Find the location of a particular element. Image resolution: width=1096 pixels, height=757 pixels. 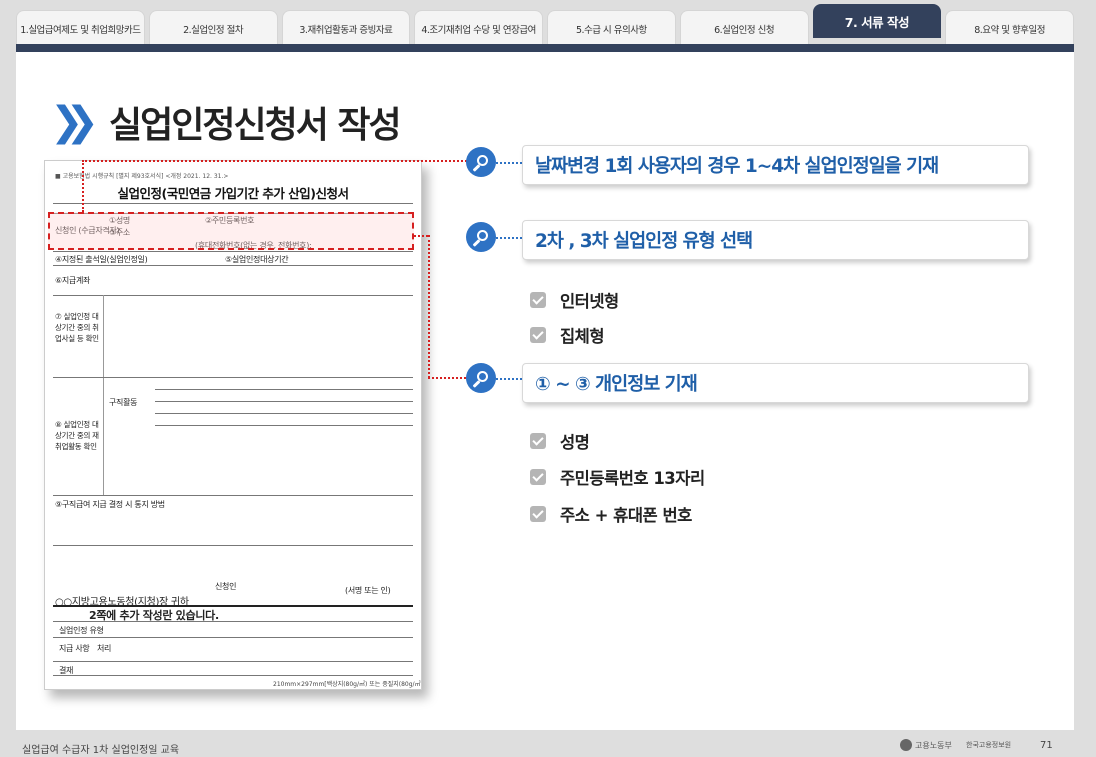

footer: 실업급여 수급자 1차 실업인정일 교육 고용노동부 한국고용정보원 71 is located at coordinates (548, 747).